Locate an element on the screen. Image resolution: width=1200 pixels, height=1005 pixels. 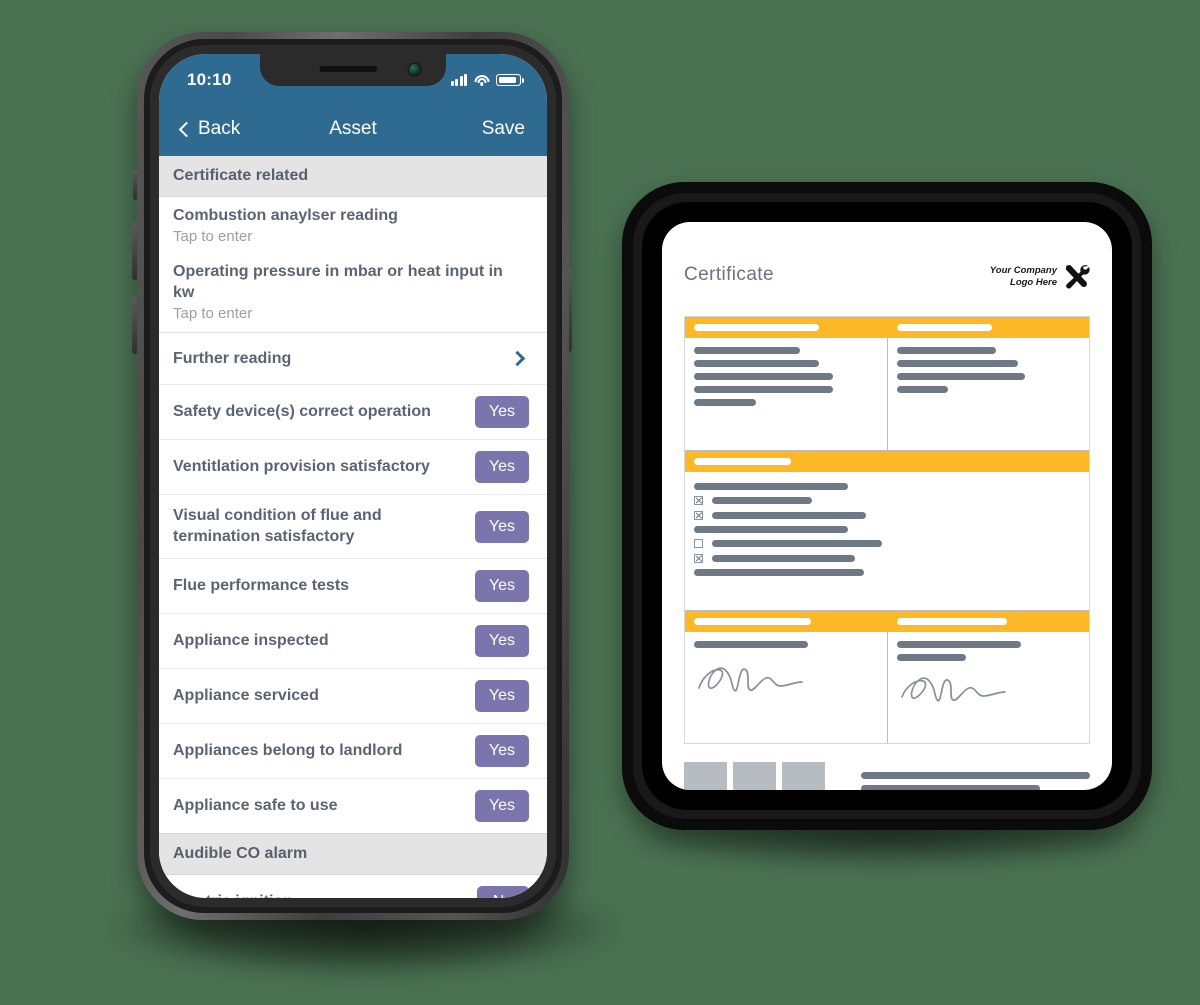
section-header-audible-co-alarm: Audible CO alarm is located at coordinates (353, 854).